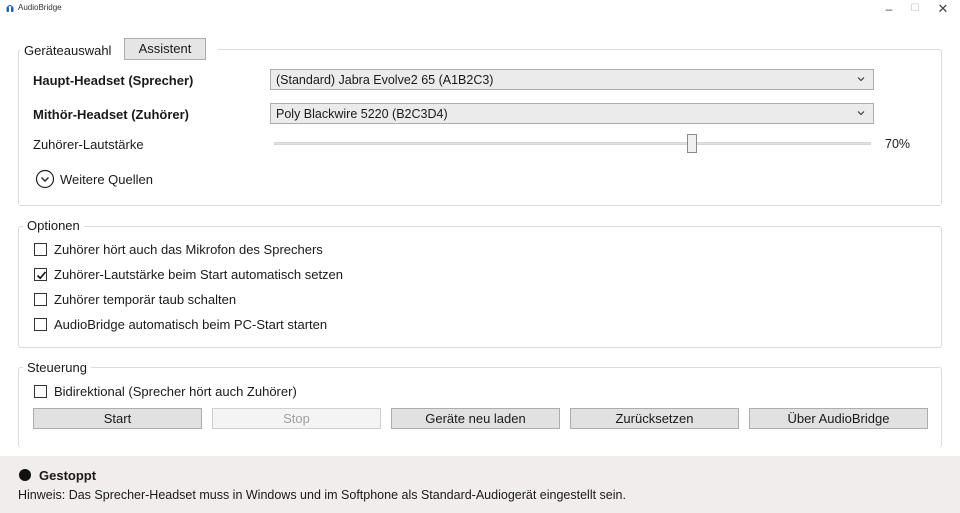  I want to click on device-selection-header: Geräteauswahl Assistent, so click(119, 49).